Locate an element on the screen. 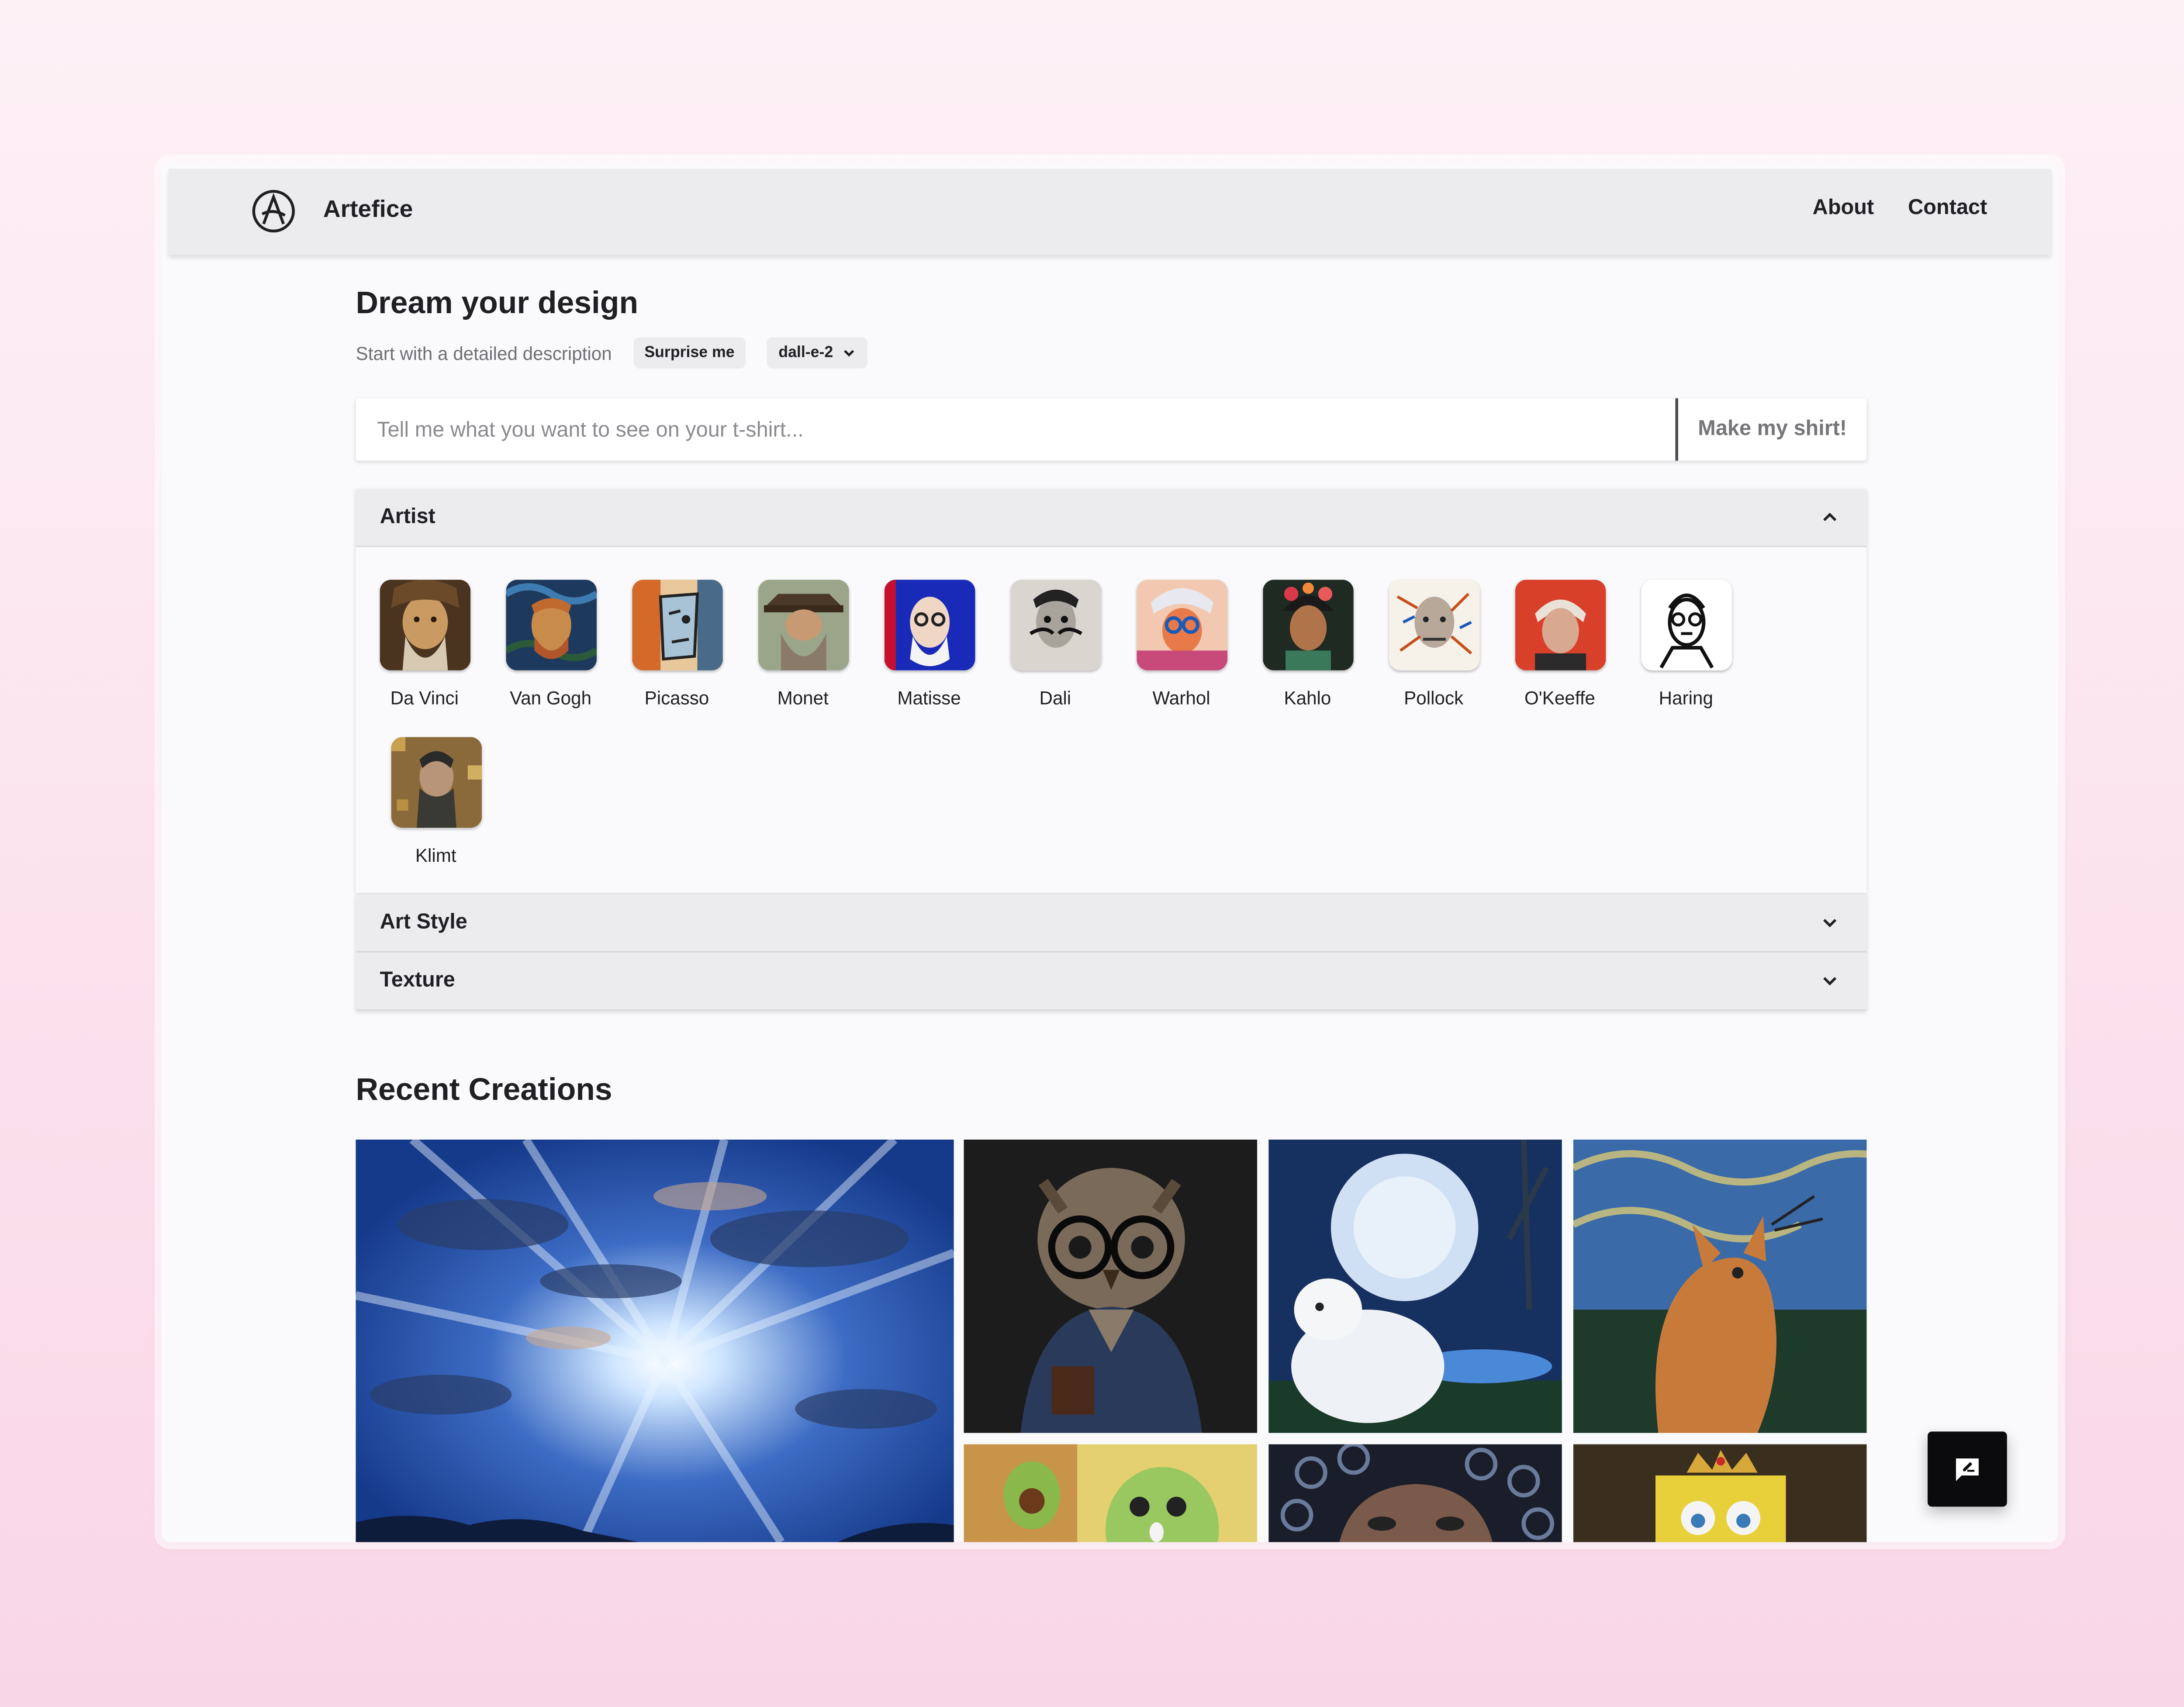  prompt-input is located at coordinates (1015, 429).